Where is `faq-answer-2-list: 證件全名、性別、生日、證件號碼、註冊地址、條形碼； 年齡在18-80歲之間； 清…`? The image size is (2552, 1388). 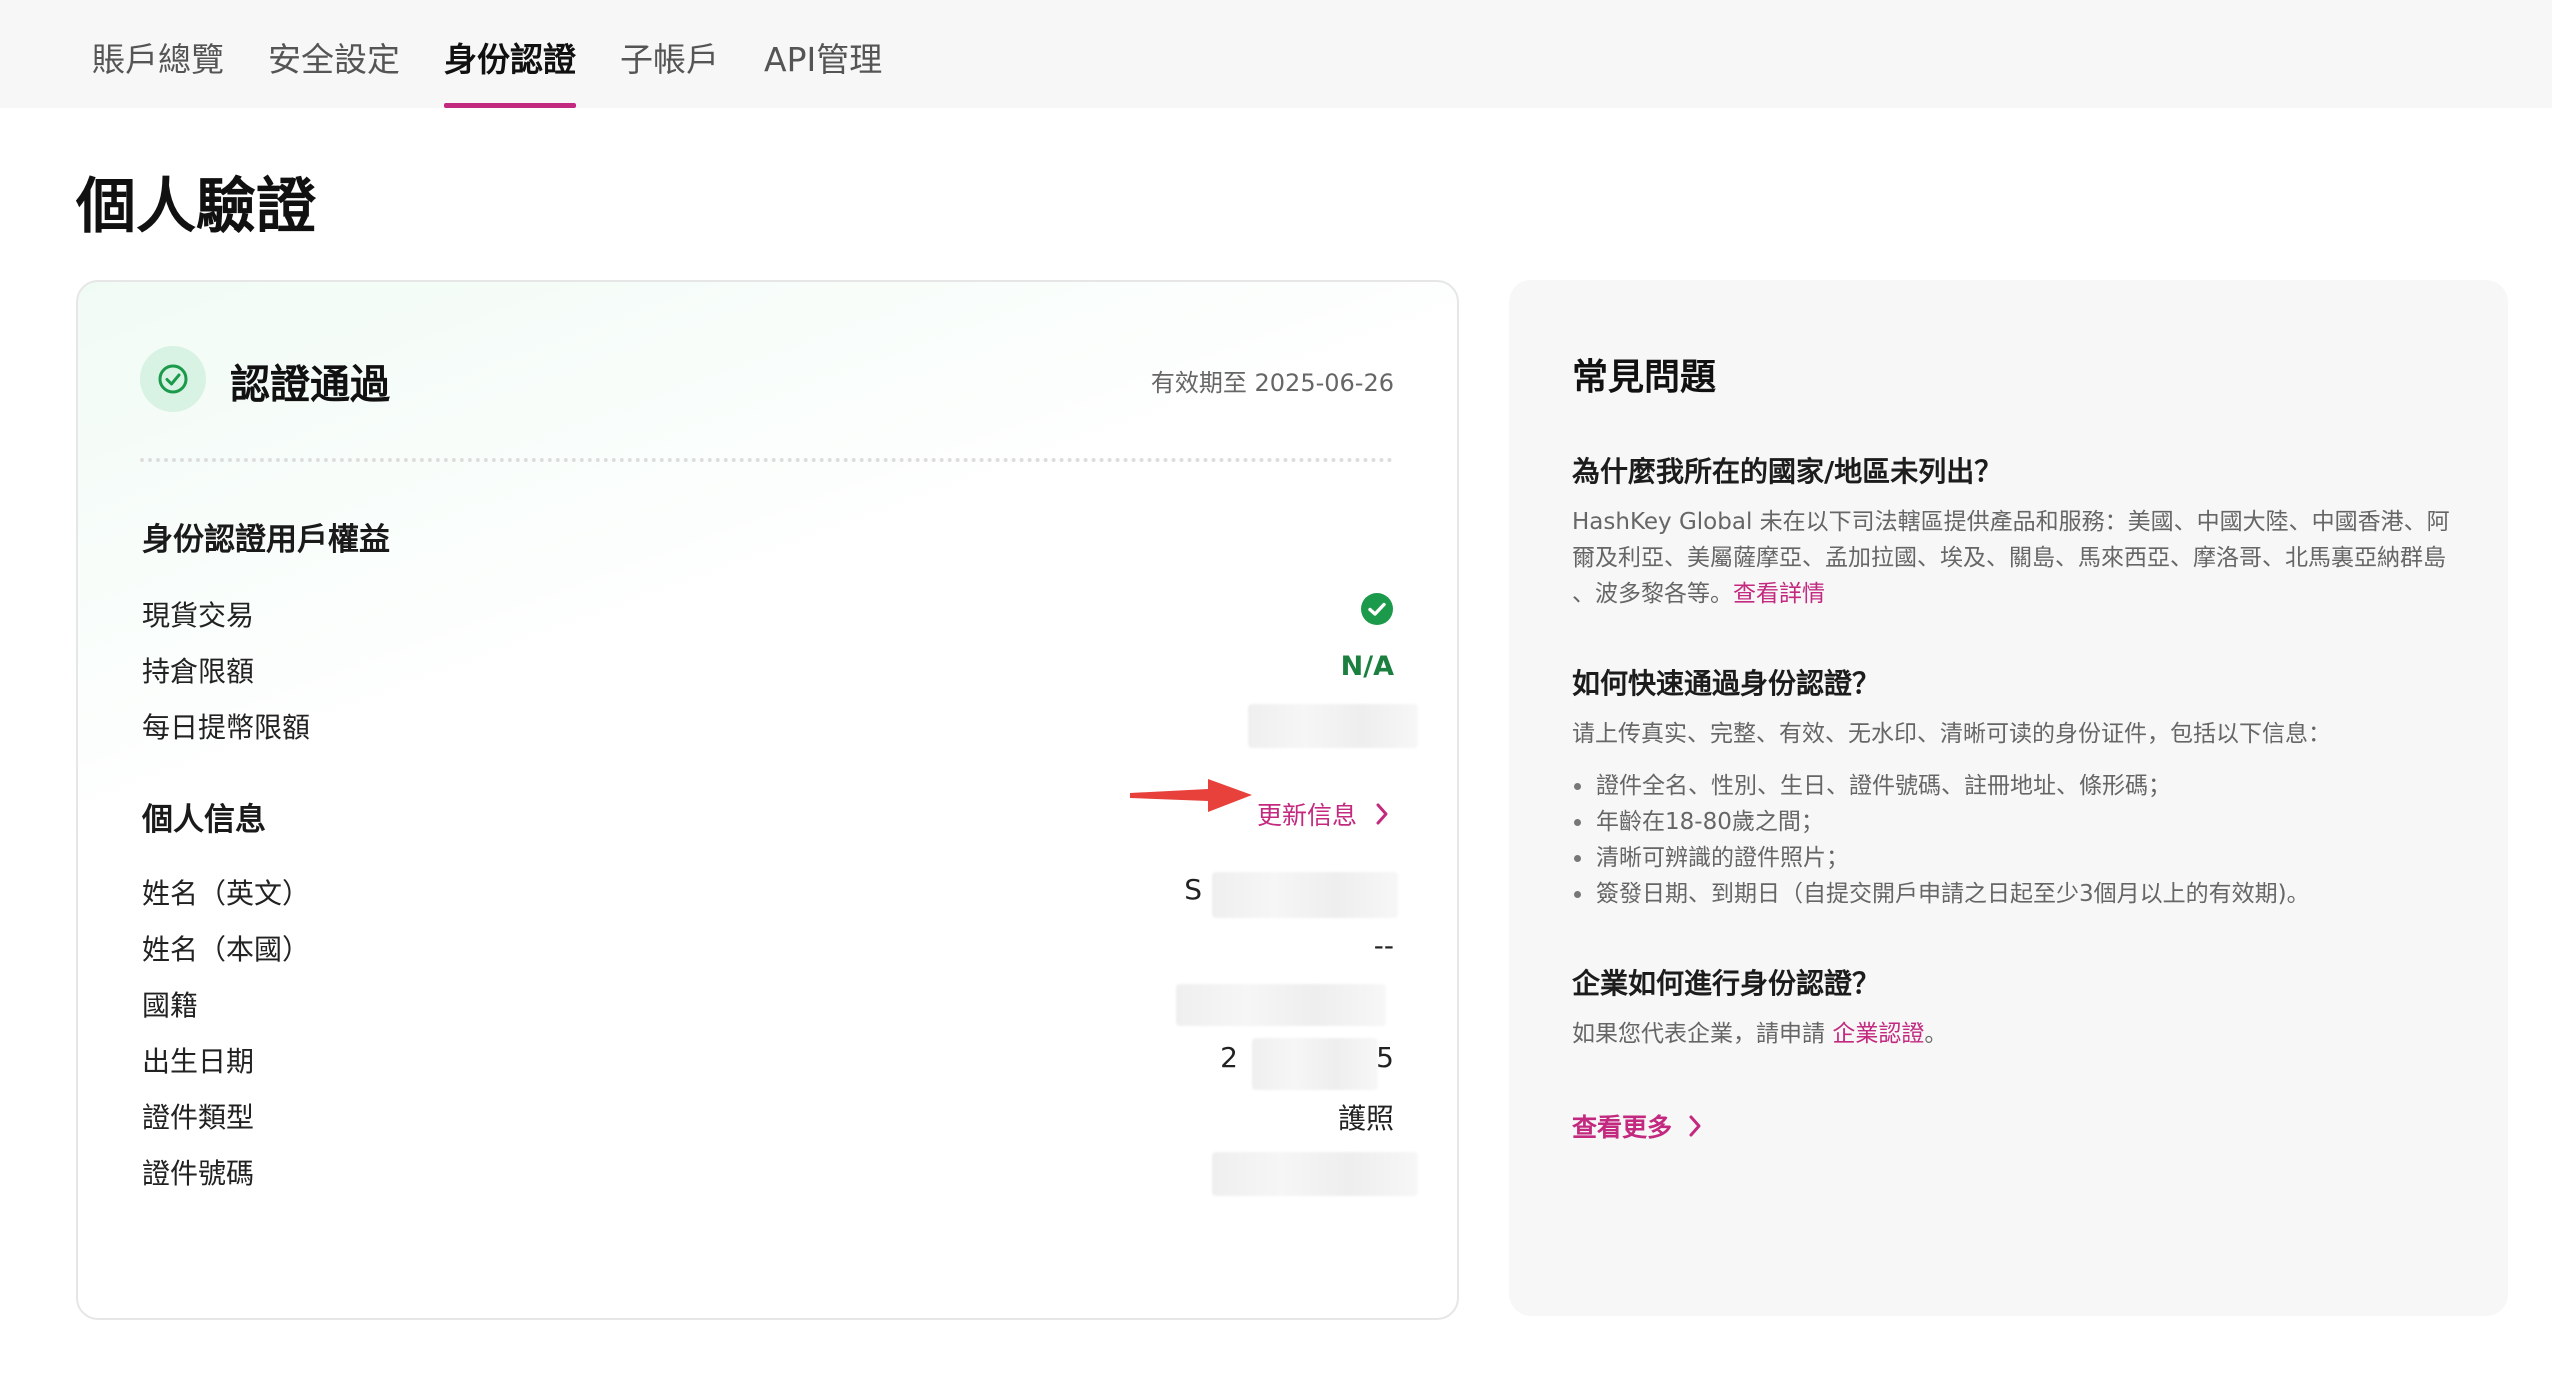 faq-answer-2-list: 證件全名、性別、生日、證件號碼、註冊地址、條形碼； 年齡在18-80歲之間； 清… is located at coordinates (1941, 840).